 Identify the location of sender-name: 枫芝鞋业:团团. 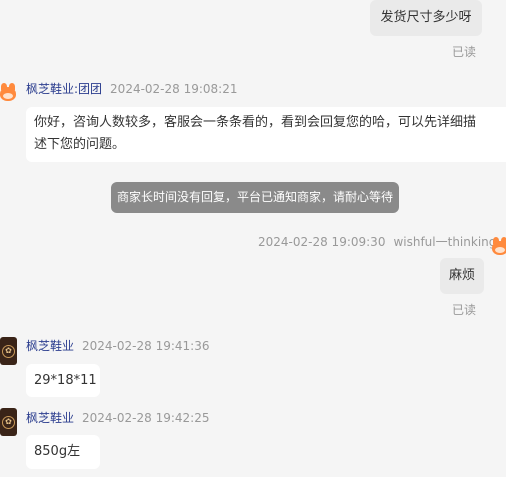
(64, 89).